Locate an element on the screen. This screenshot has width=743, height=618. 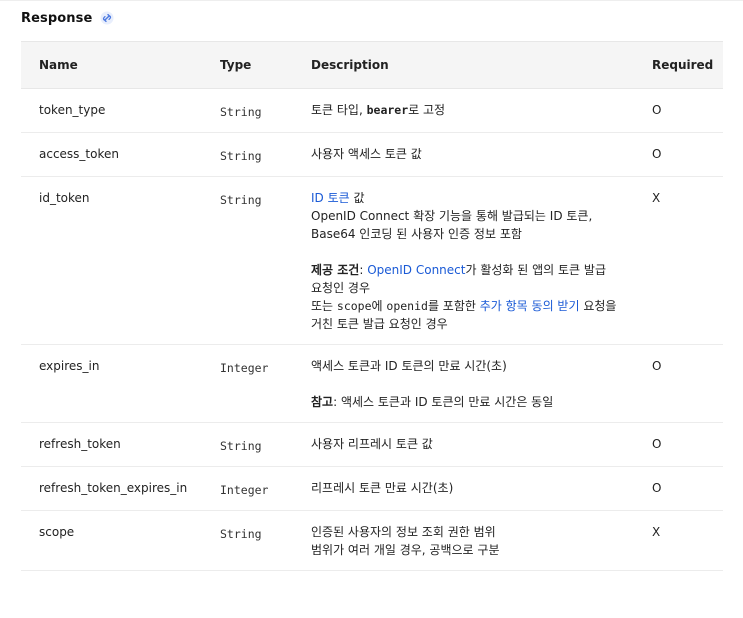
cell-name: expires_in is located at coordinates (69, 366).